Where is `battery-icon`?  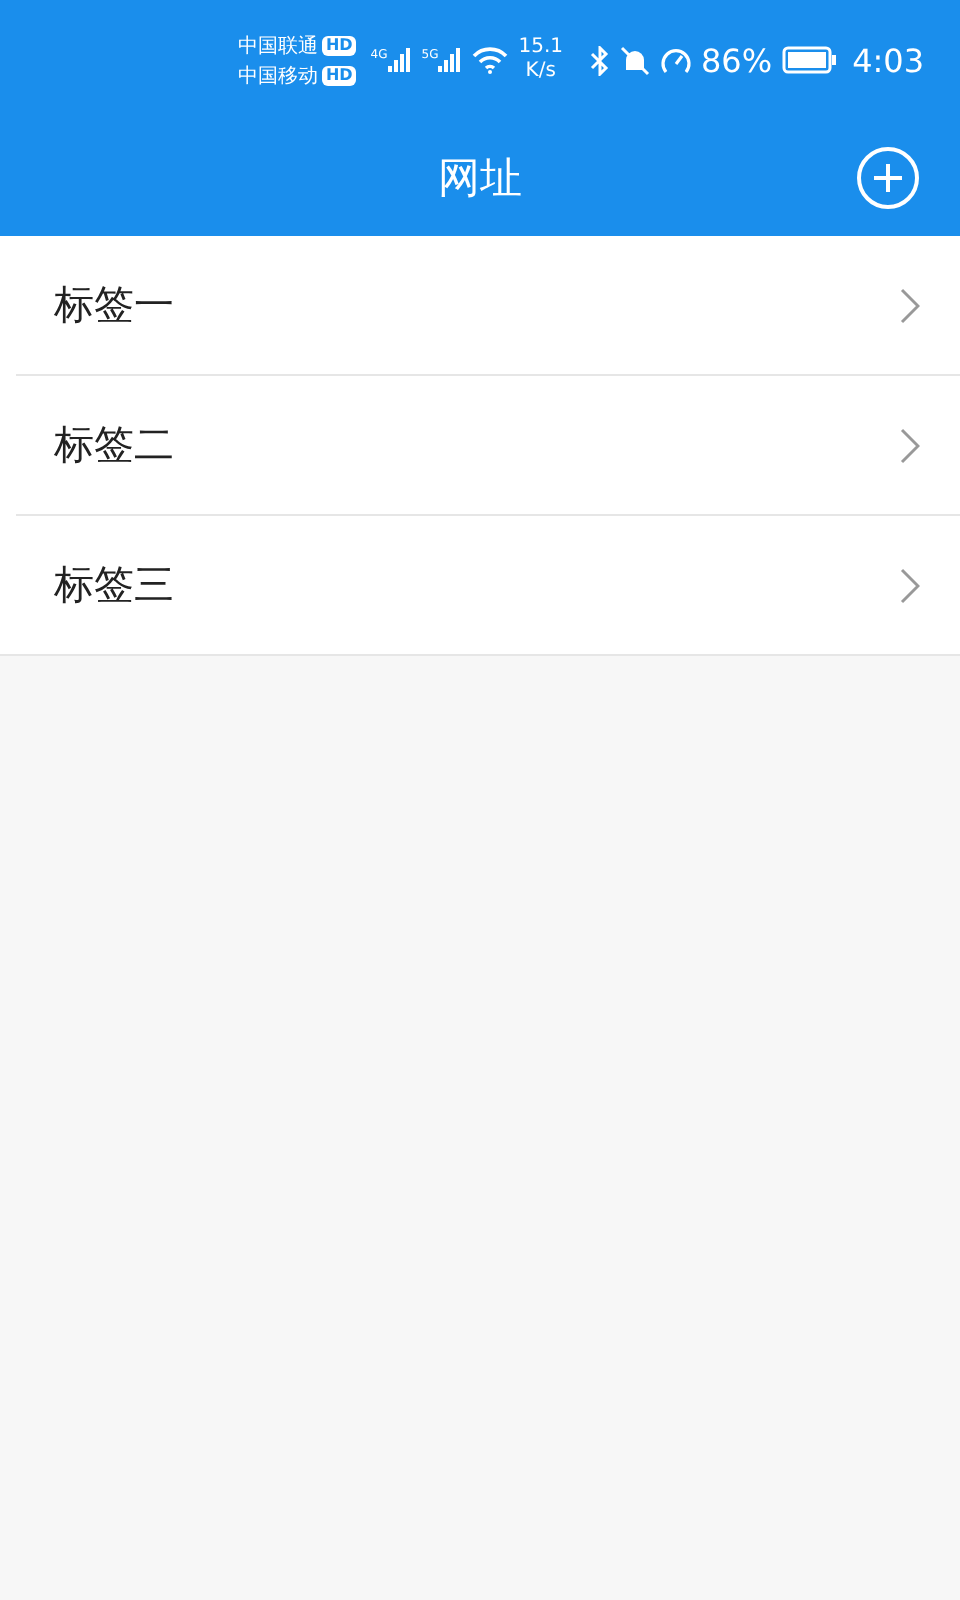 battery-icon is located at coordinates (810, 60).